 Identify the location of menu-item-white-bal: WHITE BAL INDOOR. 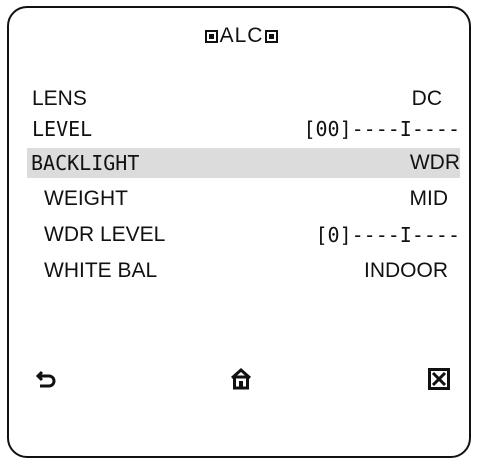
(244, 271).